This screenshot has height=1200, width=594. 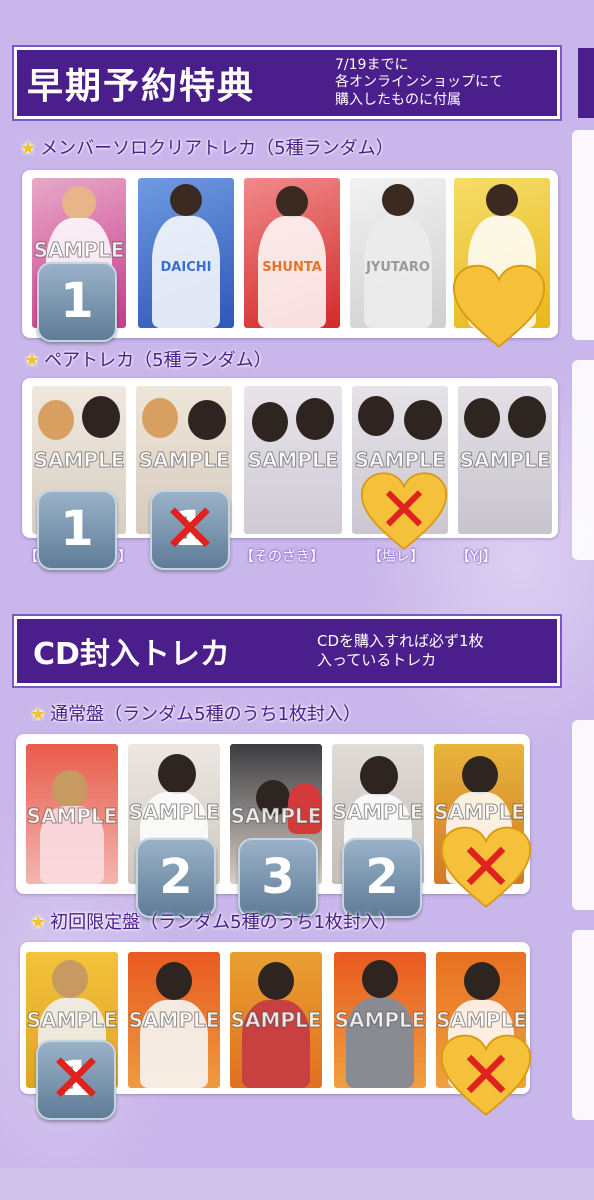 I want to click on limited-card-2: SAMPLE, so click(x=174, y=1020).